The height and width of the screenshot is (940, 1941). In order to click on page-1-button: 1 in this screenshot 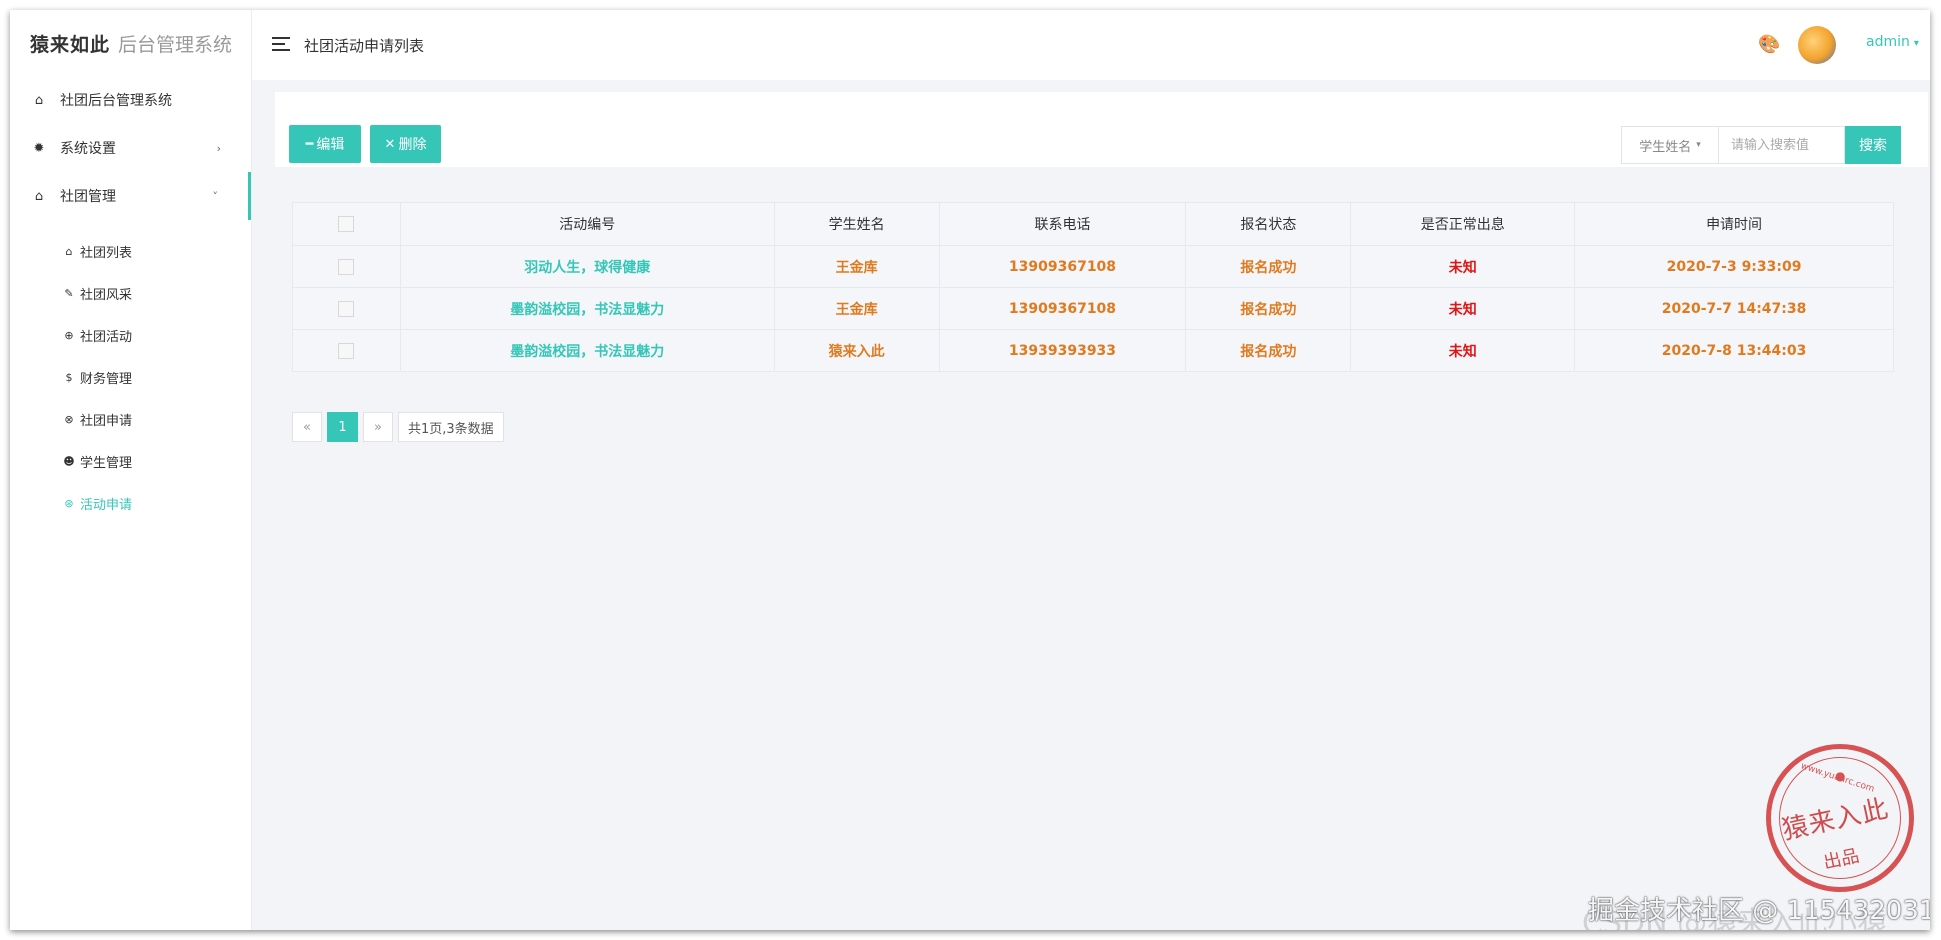, I will do `click(342, 427)`.